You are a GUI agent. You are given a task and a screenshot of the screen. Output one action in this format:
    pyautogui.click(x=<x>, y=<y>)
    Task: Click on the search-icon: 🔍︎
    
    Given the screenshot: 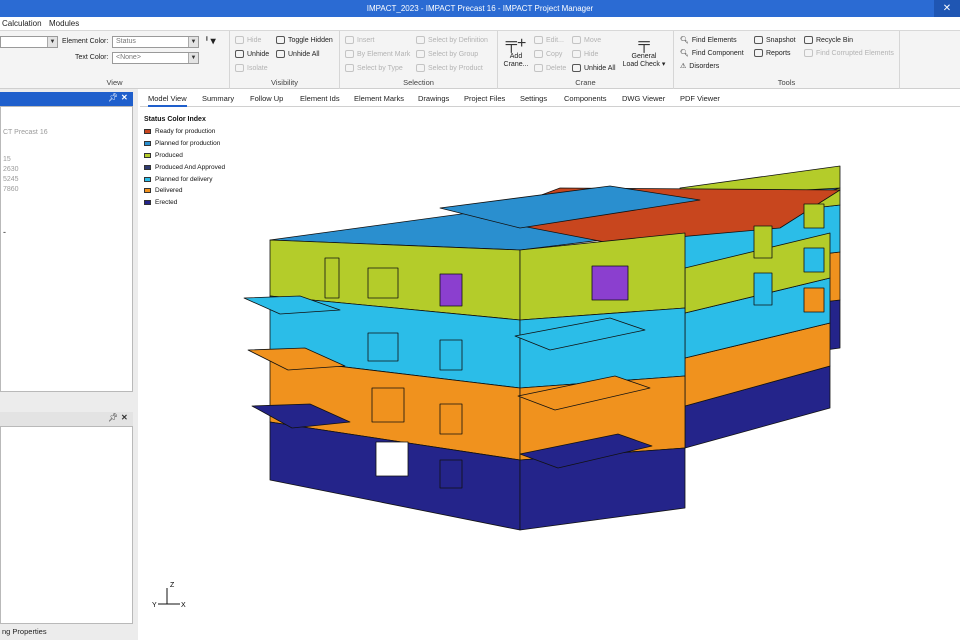 What is the action you would take?
    pyautogui.click(x=684, y=40)
    